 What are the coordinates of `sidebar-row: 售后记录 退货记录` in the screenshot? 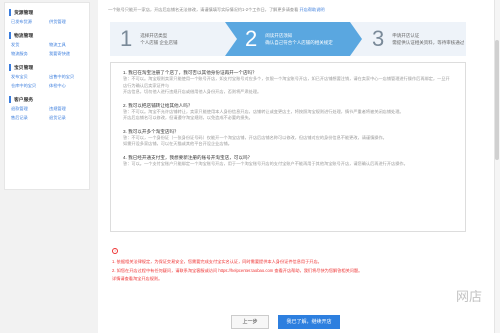 It's located at (49, 117).